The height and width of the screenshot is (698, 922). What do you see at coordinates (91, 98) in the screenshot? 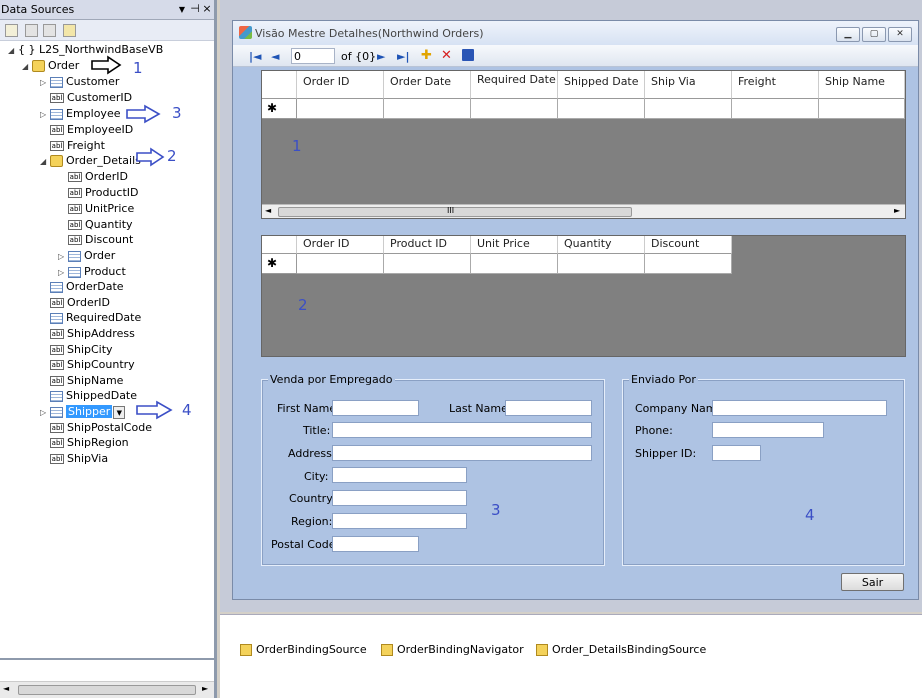
I see `tree-node-customer-id: abl CustomerID` at bounding box center [91, 98].